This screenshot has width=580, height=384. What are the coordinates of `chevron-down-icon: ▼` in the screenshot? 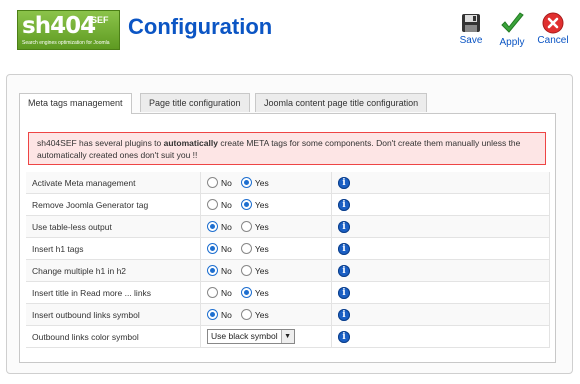 It's located at (287, 336).